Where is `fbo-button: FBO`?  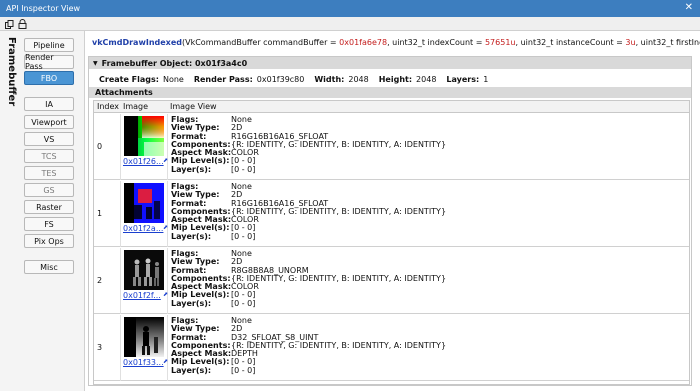 fbo-button: FBO is located at coordinates (49, 78).